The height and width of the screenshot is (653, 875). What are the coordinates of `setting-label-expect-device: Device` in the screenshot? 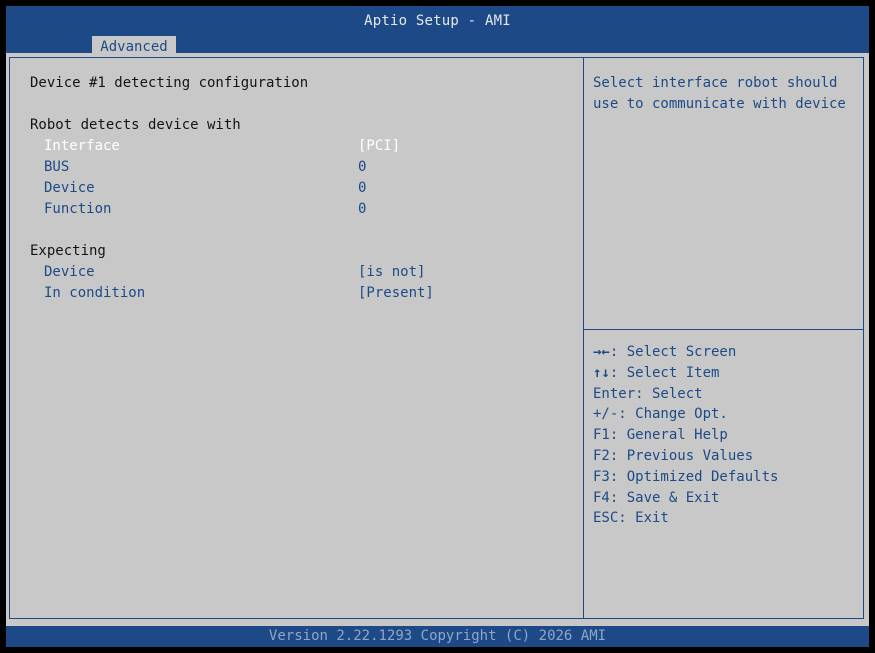 It's located at (69, 272).